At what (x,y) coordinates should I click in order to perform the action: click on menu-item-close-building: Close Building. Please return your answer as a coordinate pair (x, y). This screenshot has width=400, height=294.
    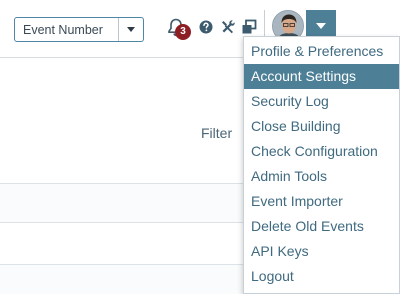
    Looking at the image, I should click on (321, 126).